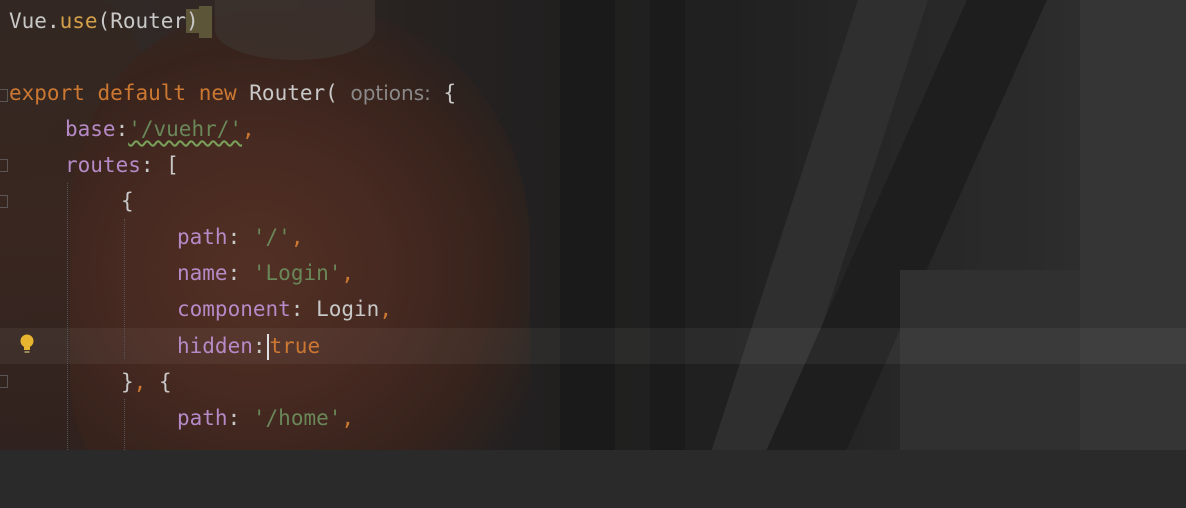 The height and width of the screenshot is (508, 1186). What do you see at coordinates (127, 382) in the screenshot?
I see `token-brace: }` at bounding box center [127, 382].